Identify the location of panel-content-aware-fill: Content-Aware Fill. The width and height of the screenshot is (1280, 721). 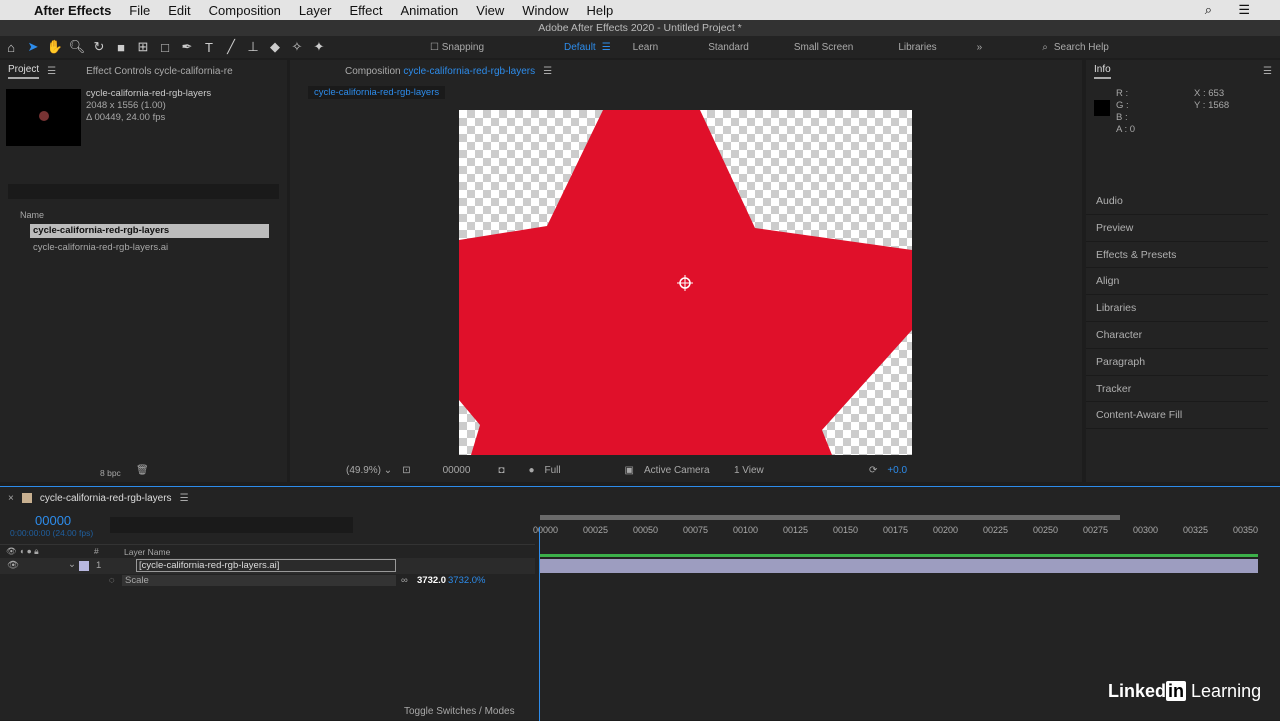
(1177, 416).